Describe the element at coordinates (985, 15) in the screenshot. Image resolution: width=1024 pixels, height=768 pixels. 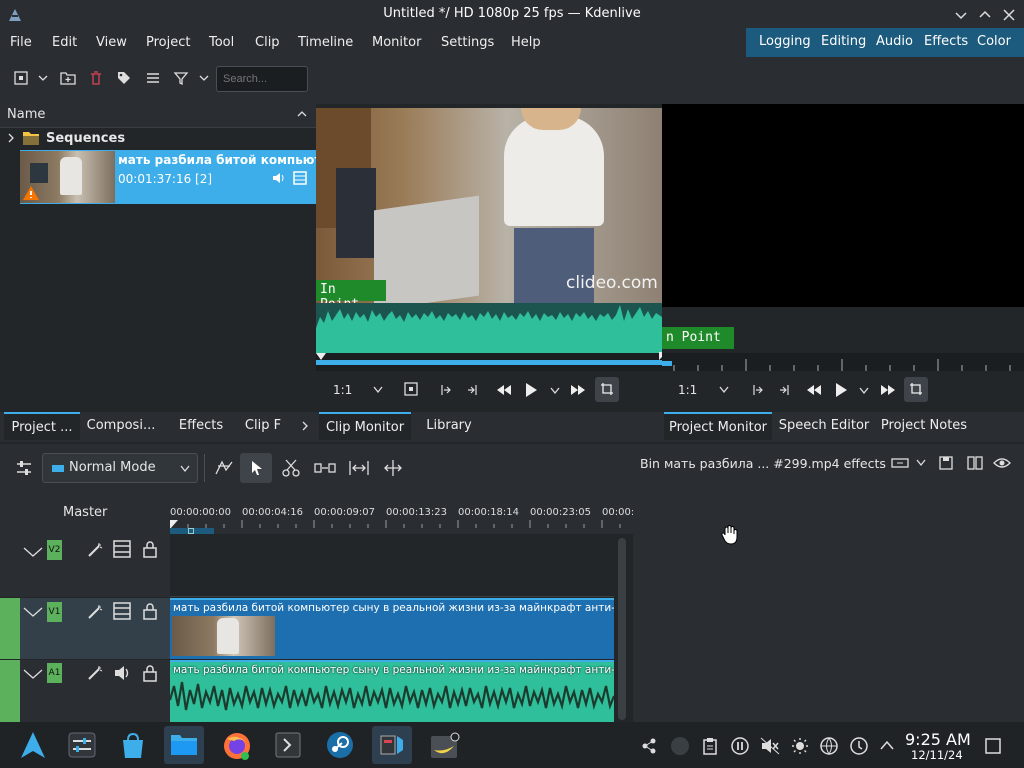
I see `maximize-icon` at that location.